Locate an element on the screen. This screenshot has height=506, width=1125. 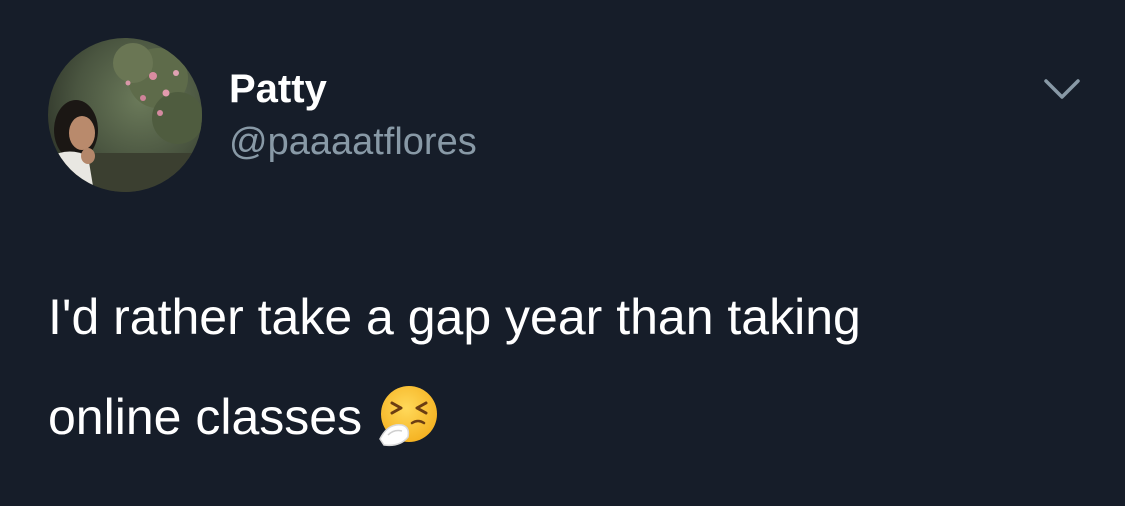
avatar is located at coordinates (125, 115).